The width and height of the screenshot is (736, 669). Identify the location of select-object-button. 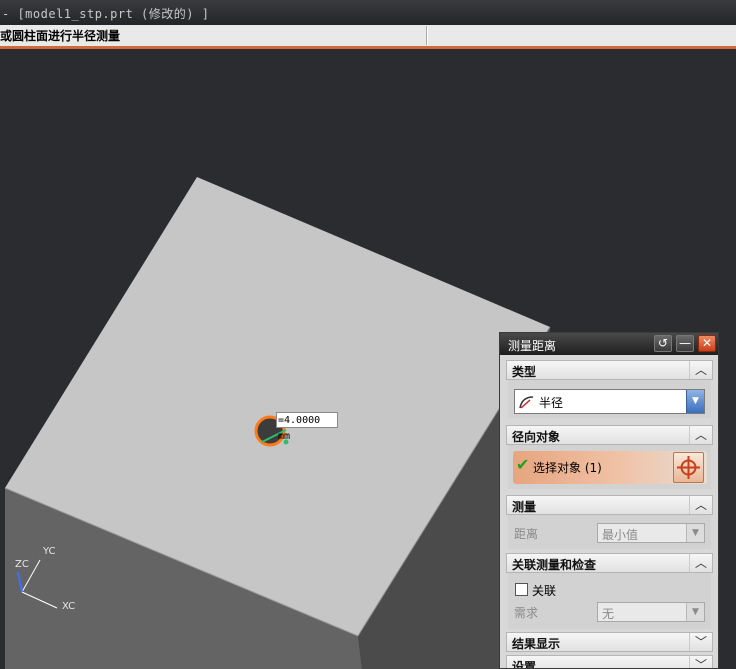
(688, 467).